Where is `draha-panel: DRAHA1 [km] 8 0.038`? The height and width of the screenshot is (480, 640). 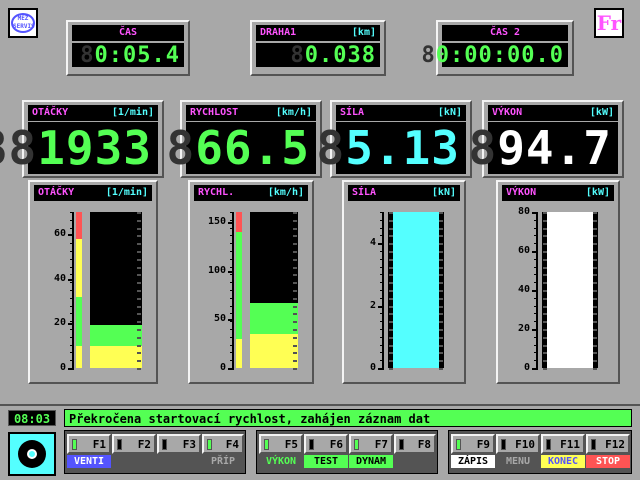 draha-panel: DRAHA1 [km] 8 0.038 is located at coordinates (318, 48).